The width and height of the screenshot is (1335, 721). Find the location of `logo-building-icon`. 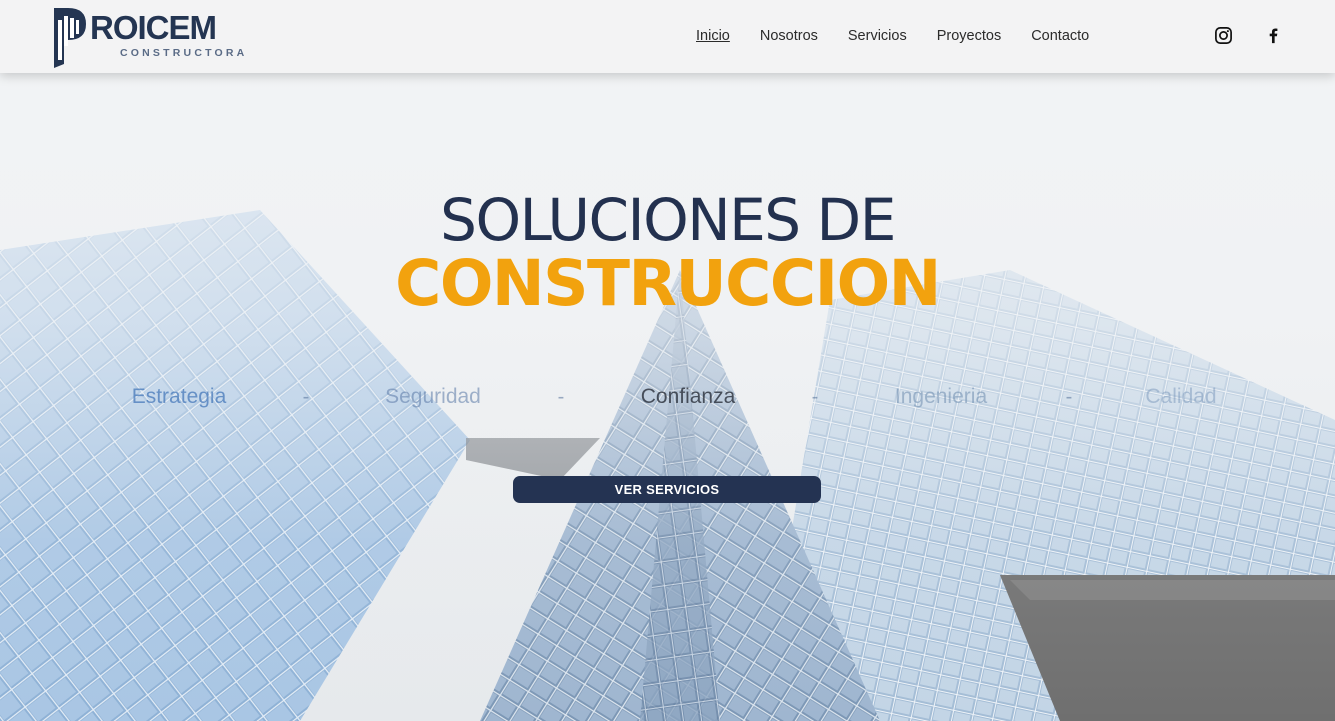

logo-building-icon is located at coordinates (70, 38).